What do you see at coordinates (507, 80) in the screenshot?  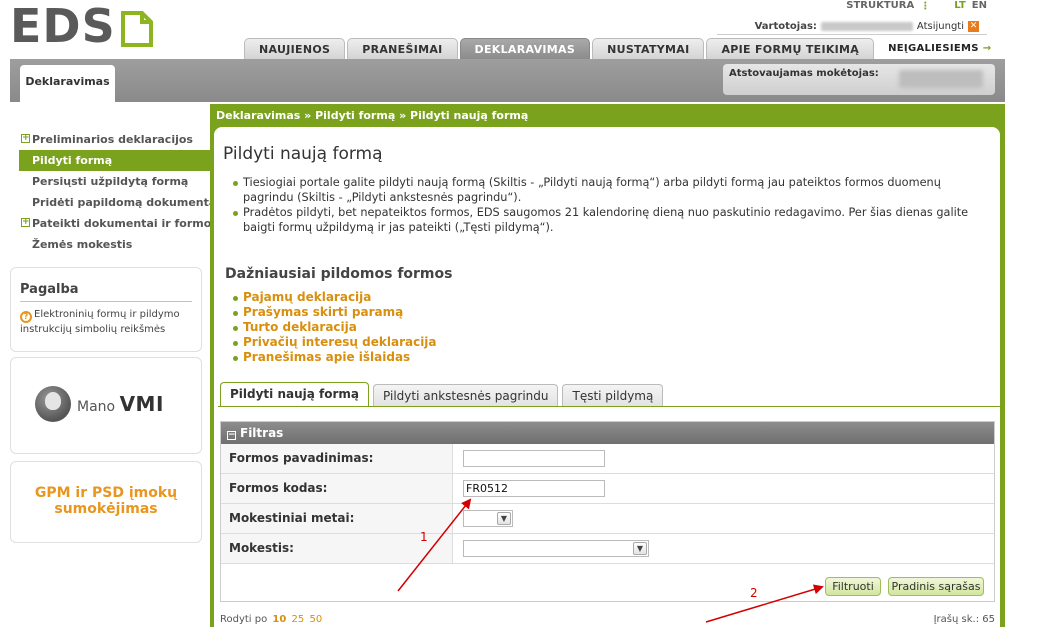 I see `section-band: Deklaravimas Atstovaujamas mokėtojas:` at bounding box center [507, 80].